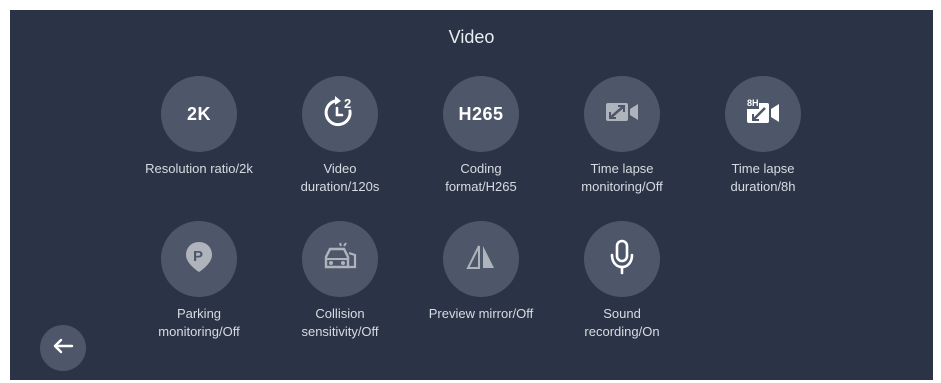  I want to click on collision-sensitivity-setting: Collision sensitivity/Off, so click(340, 281).